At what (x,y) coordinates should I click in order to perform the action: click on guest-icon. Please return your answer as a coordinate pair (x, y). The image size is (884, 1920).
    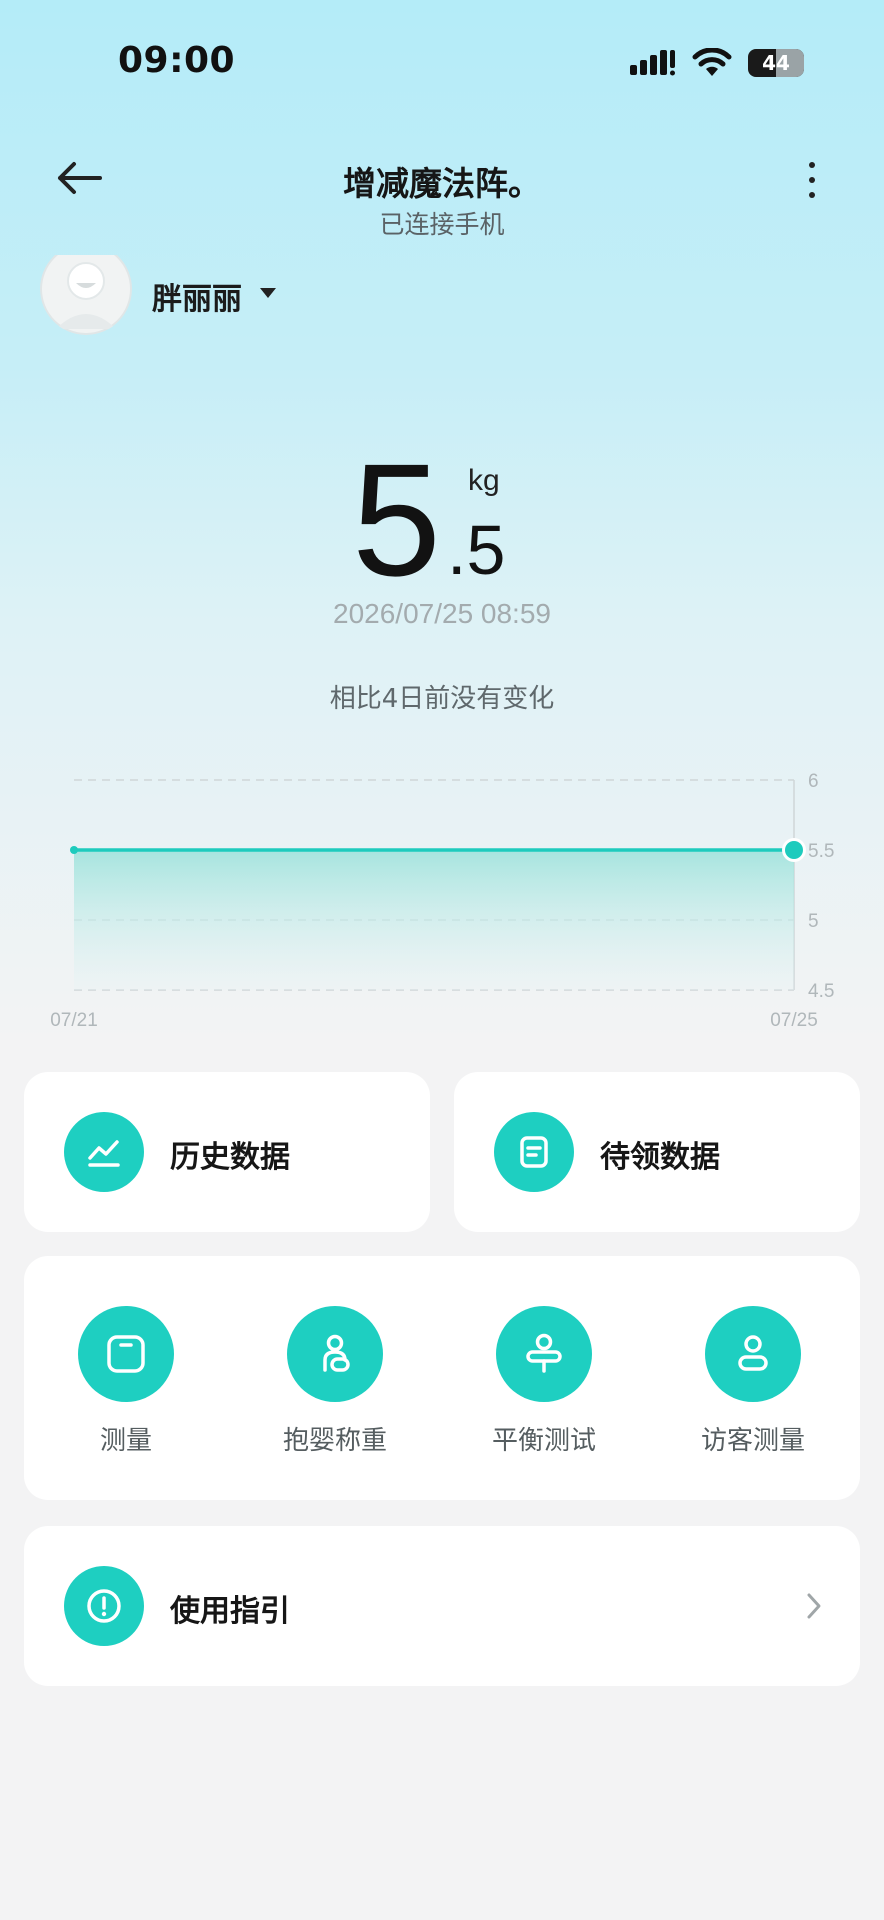
    Looking at the image, I should click on (753, 1354).